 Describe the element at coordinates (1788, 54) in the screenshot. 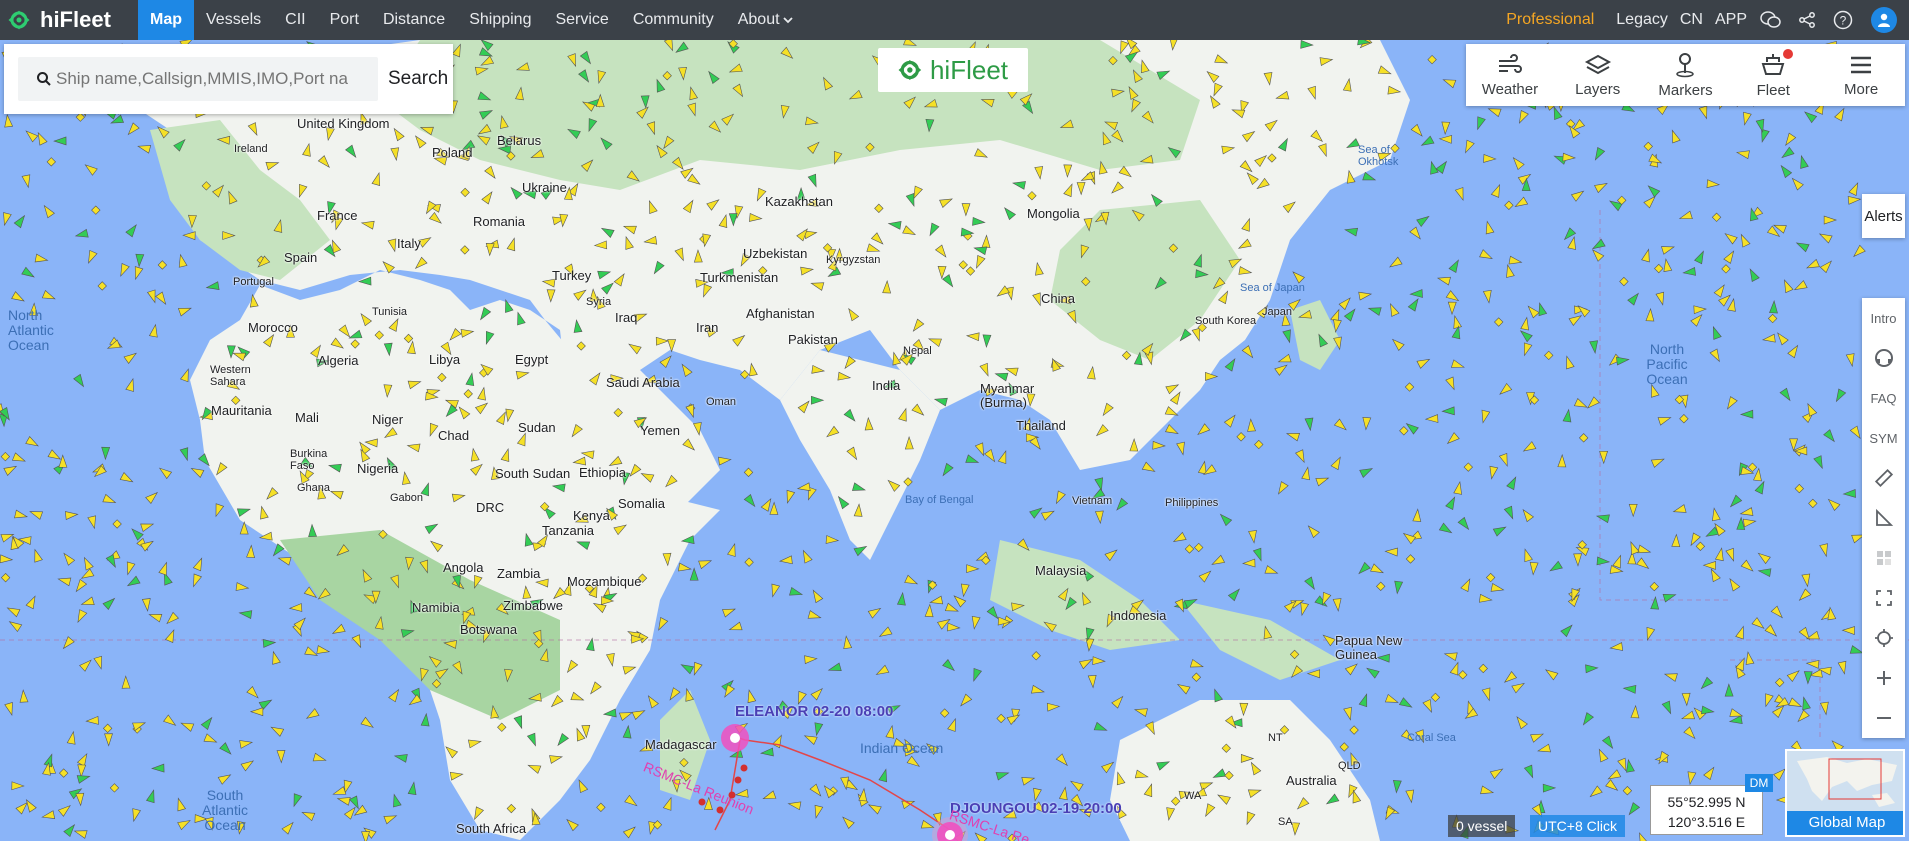

I see `fleet-notification-badge` at that location.